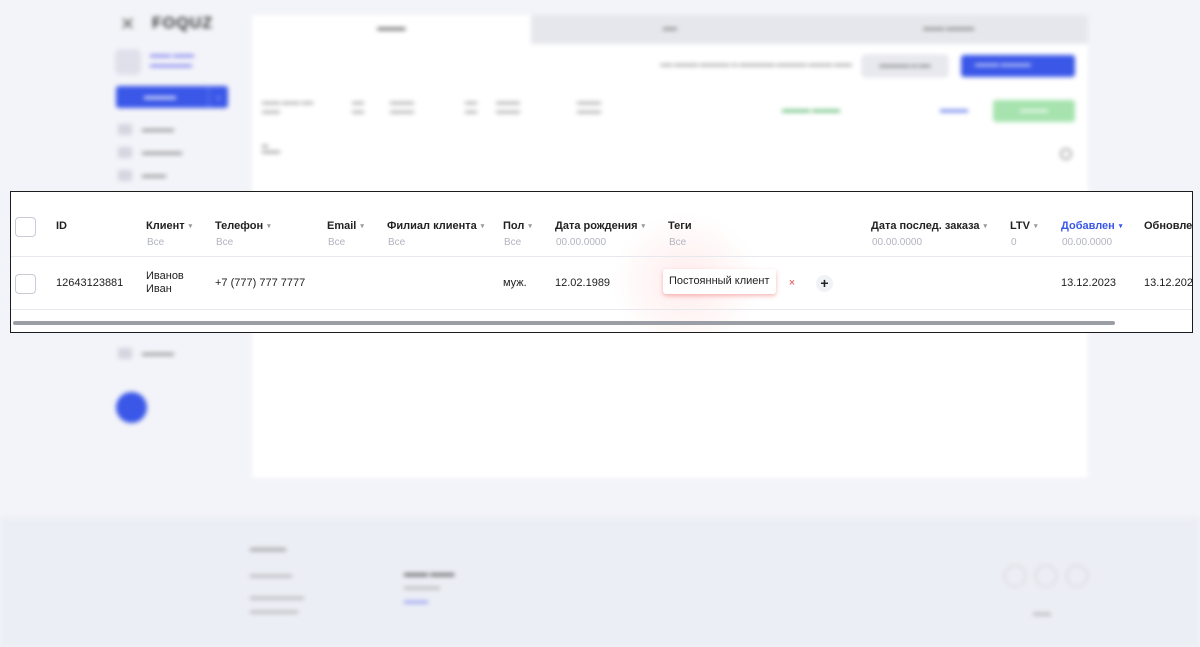 This screenshot has width=1200, height=647. I want to click on row-checkbox, so click(25, 284).